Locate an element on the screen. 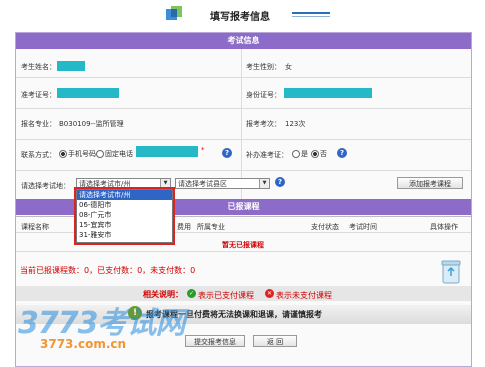 The image size is (485, 367). required-asterisk: * is located at coordinates (203, 150).